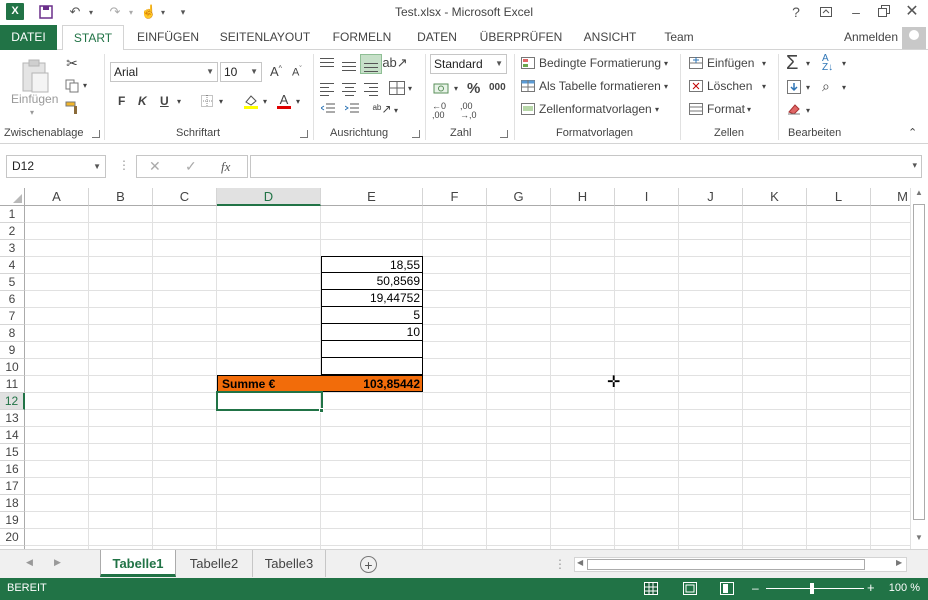 This screenshot has width=928, height=600. I want to click on column-header-i: I, so click(647, 197).